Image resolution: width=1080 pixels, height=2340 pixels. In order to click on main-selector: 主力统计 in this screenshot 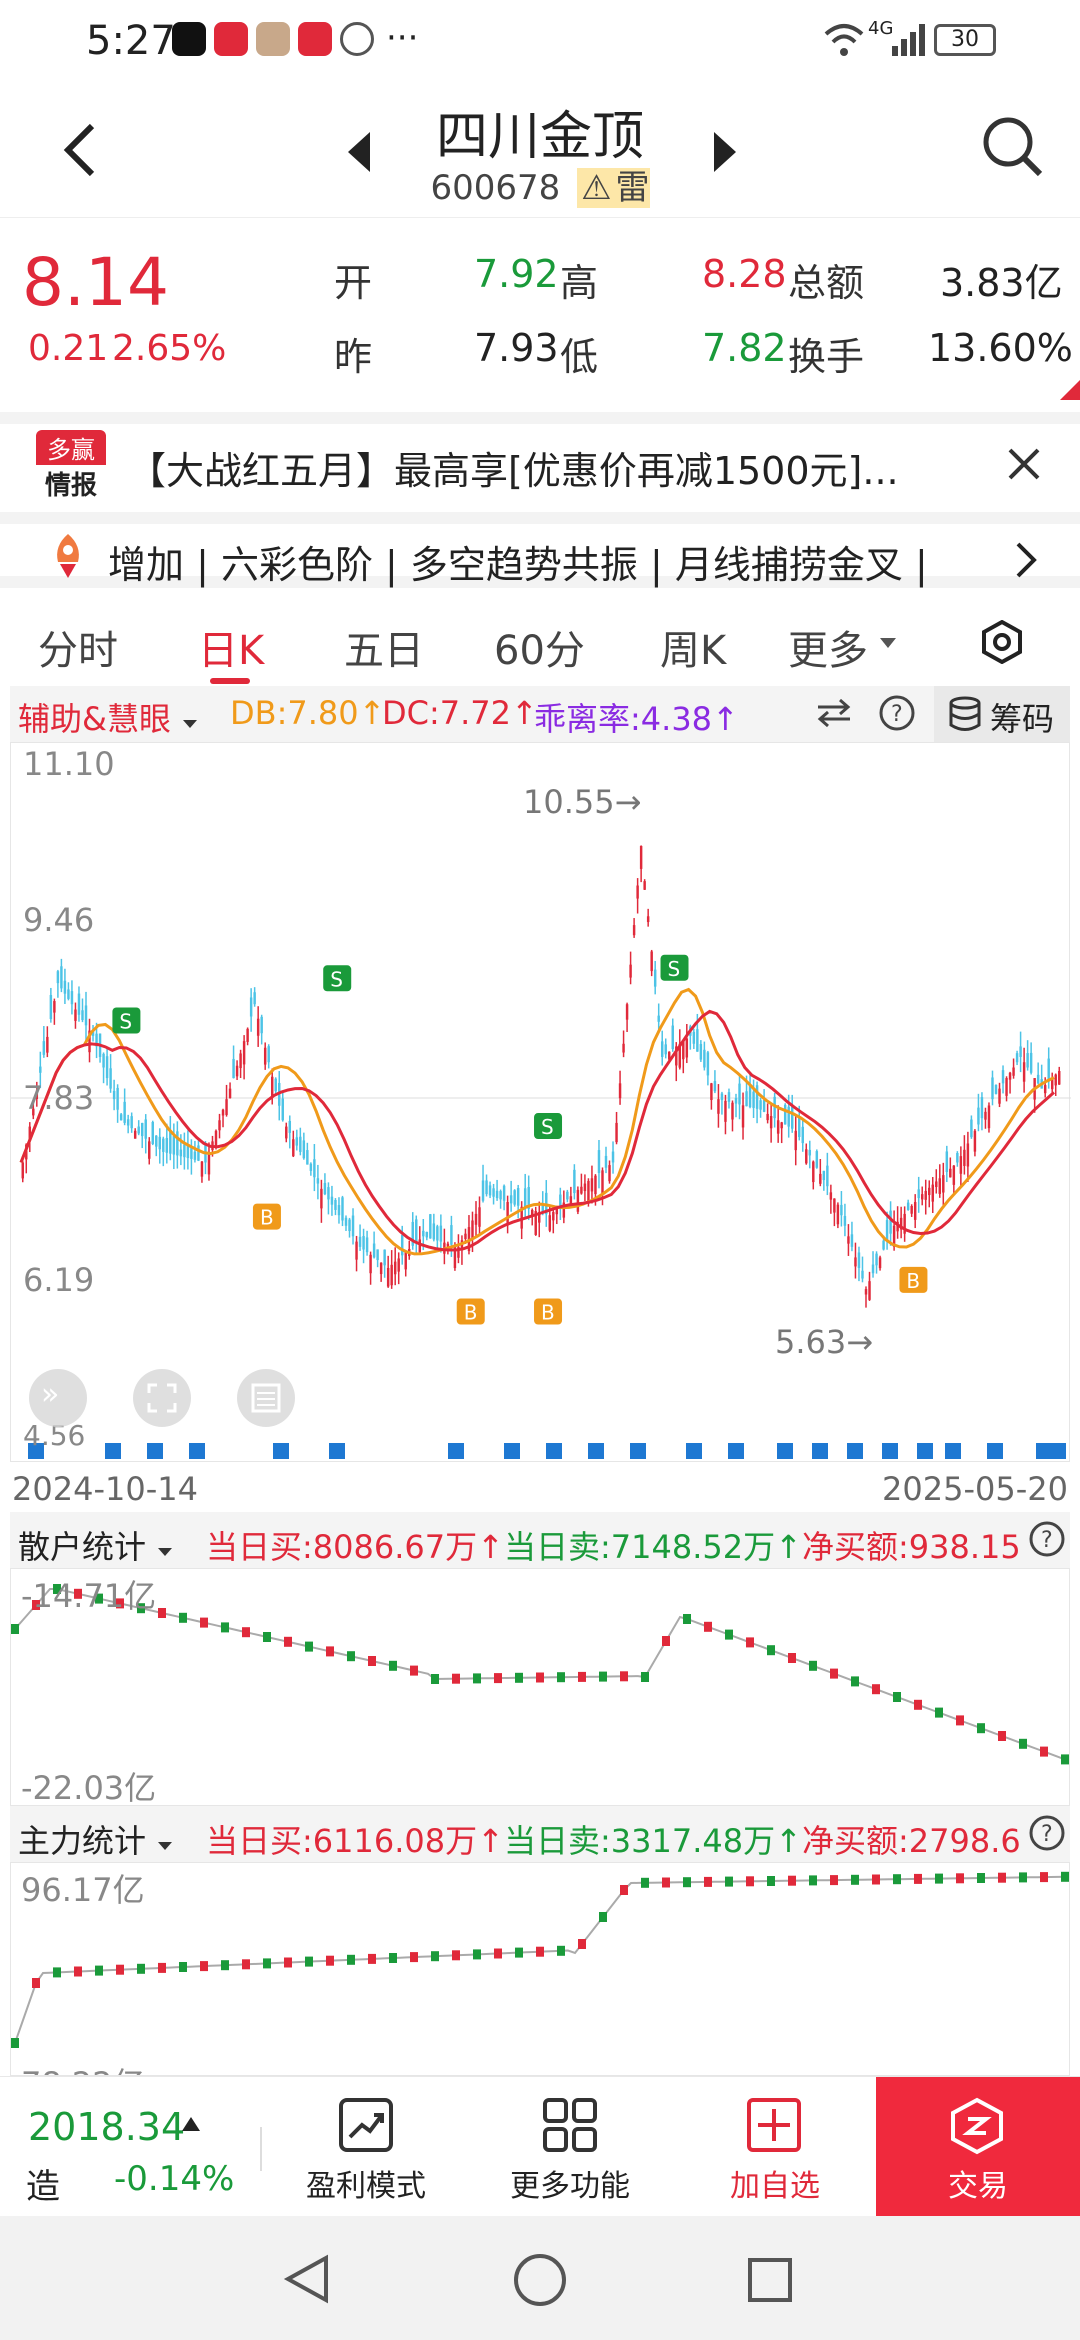, I will do `click(96, 1839)`.